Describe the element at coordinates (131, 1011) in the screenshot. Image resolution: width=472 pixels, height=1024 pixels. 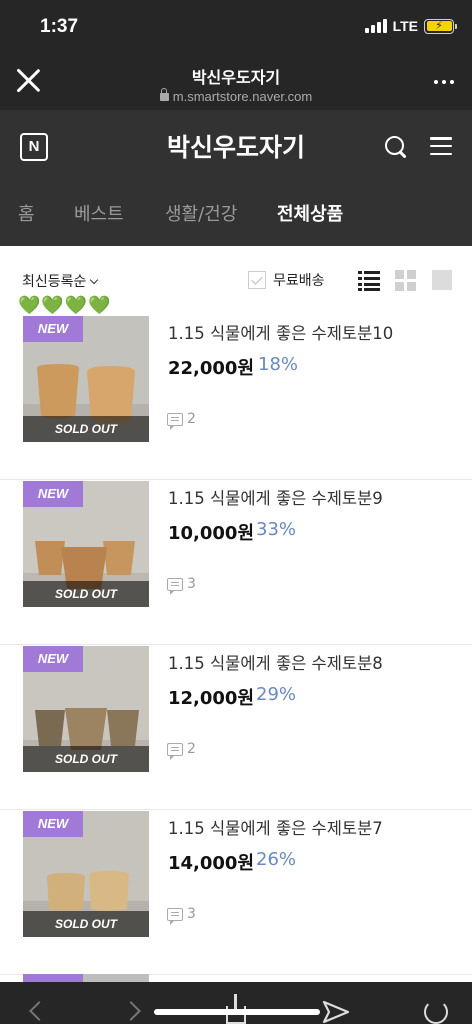
I see `forward-arrow-icon` at that location.